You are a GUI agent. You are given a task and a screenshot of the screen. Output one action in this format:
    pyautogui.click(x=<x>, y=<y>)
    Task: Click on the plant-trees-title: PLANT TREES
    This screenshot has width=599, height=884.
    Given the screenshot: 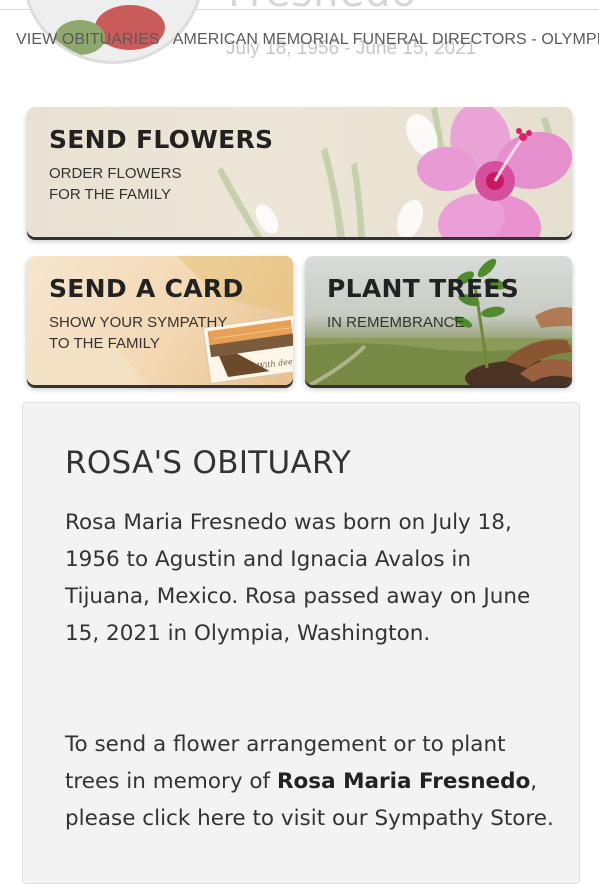 What is the action you would take?
    pyautogui.click(x=423, y=288)
    